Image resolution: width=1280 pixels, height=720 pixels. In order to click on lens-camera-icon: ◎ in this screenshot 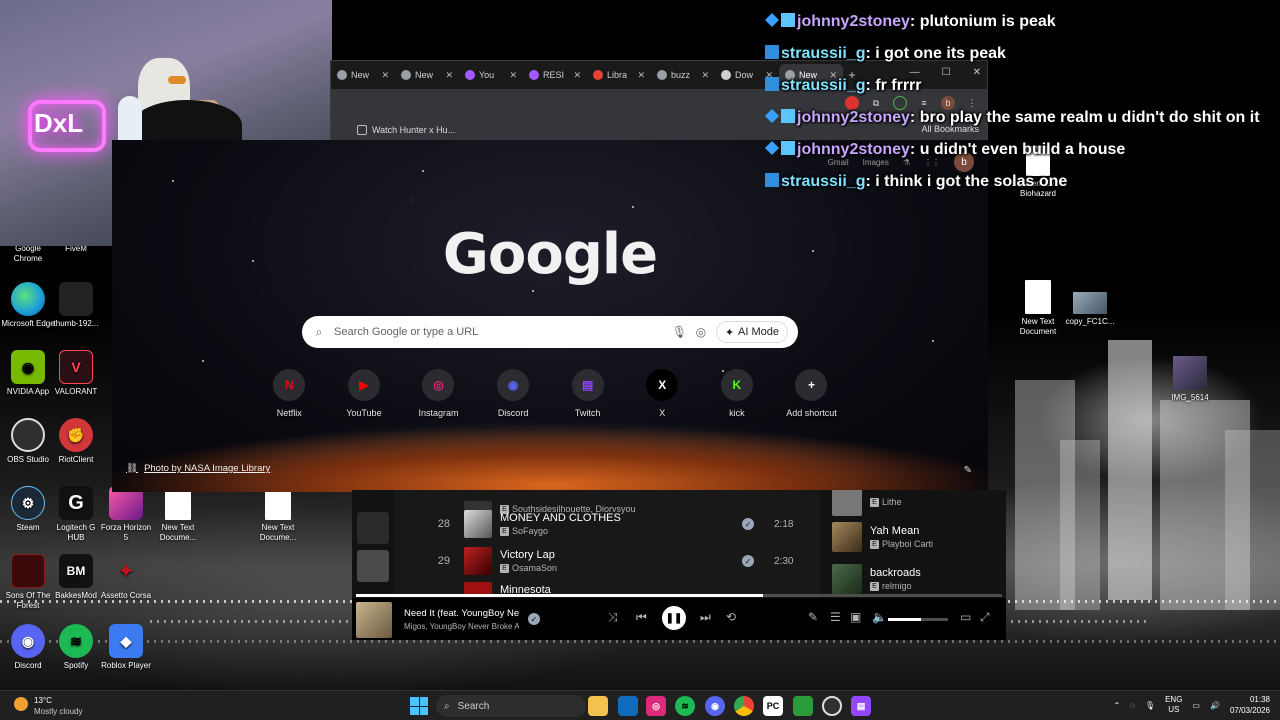, I will do `click(701, 332)`.